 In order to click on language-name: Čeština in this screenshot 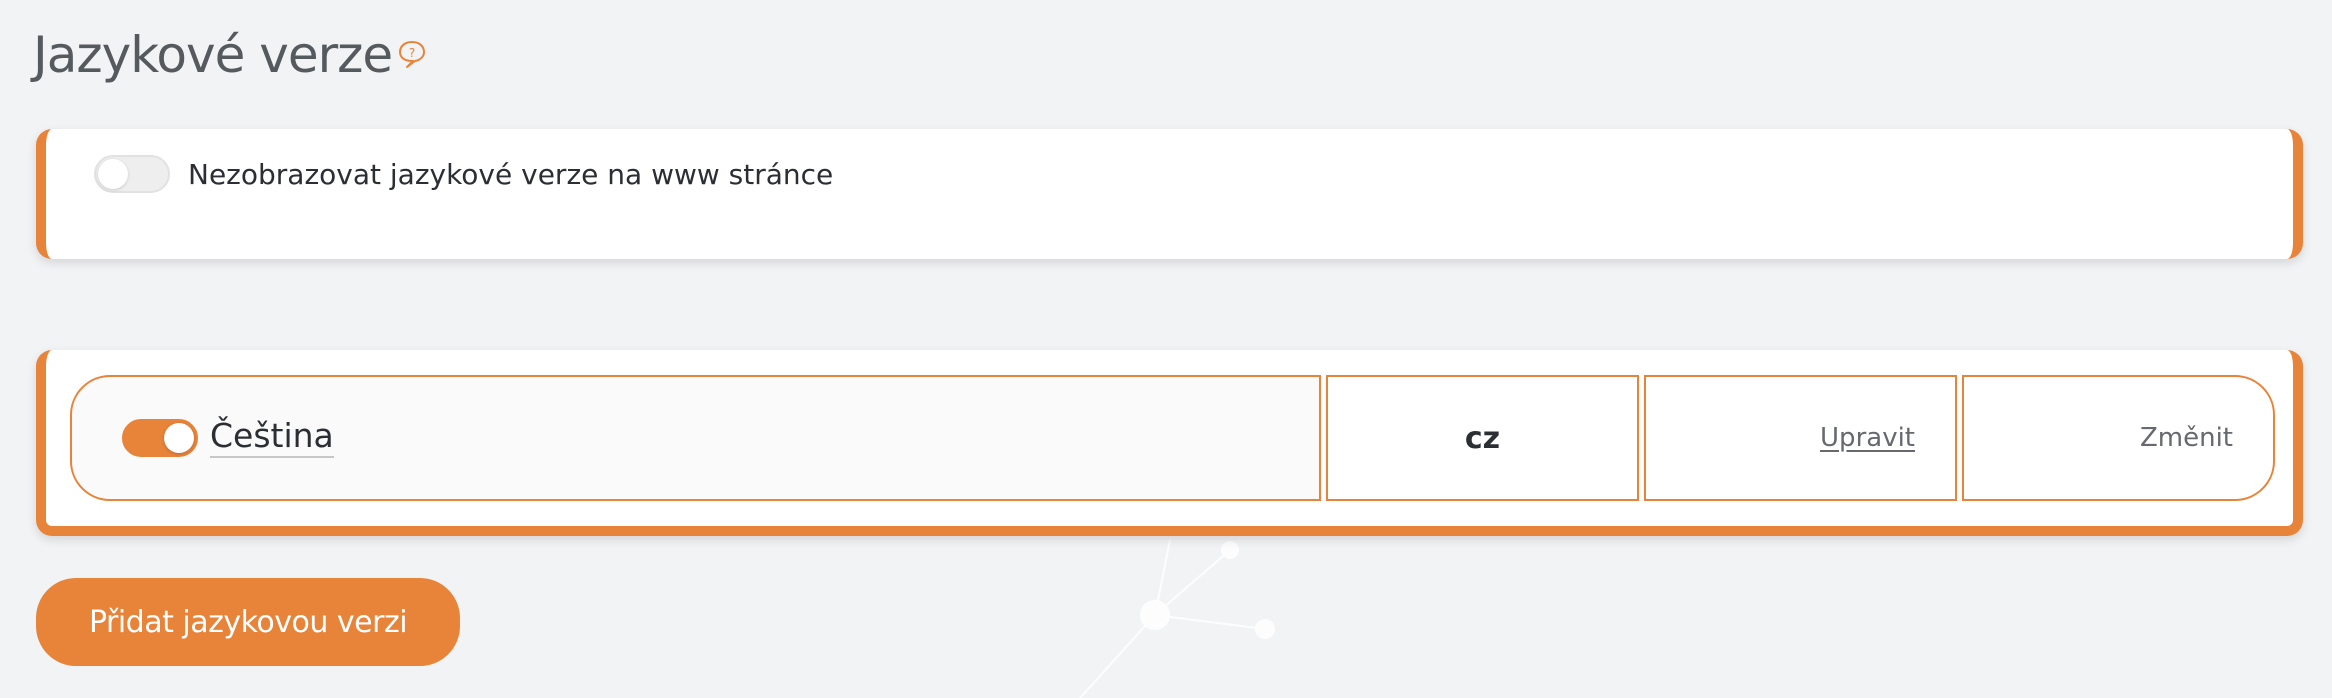, I will do `click(272, 438)`.